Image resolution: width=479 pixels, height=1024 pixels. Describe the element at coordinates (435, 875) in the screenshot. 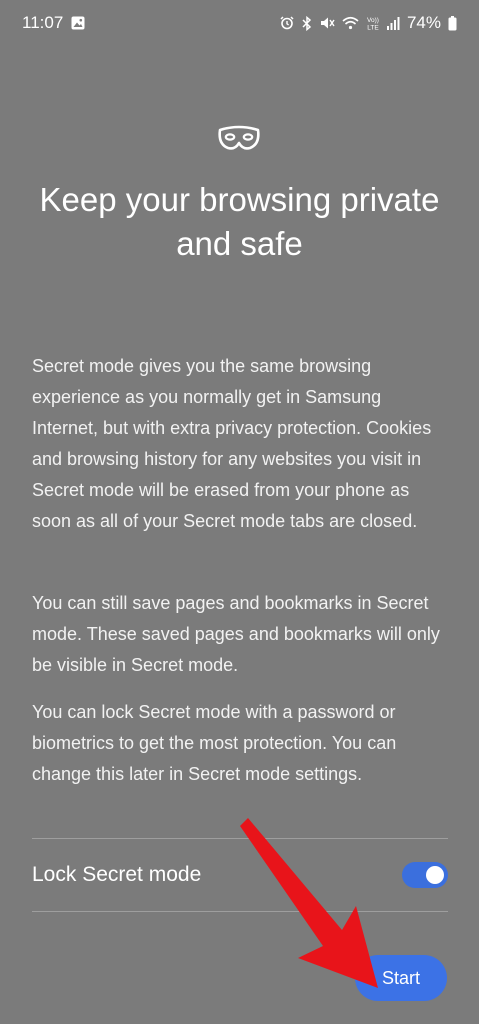

I see `toggle-knob` at that location.